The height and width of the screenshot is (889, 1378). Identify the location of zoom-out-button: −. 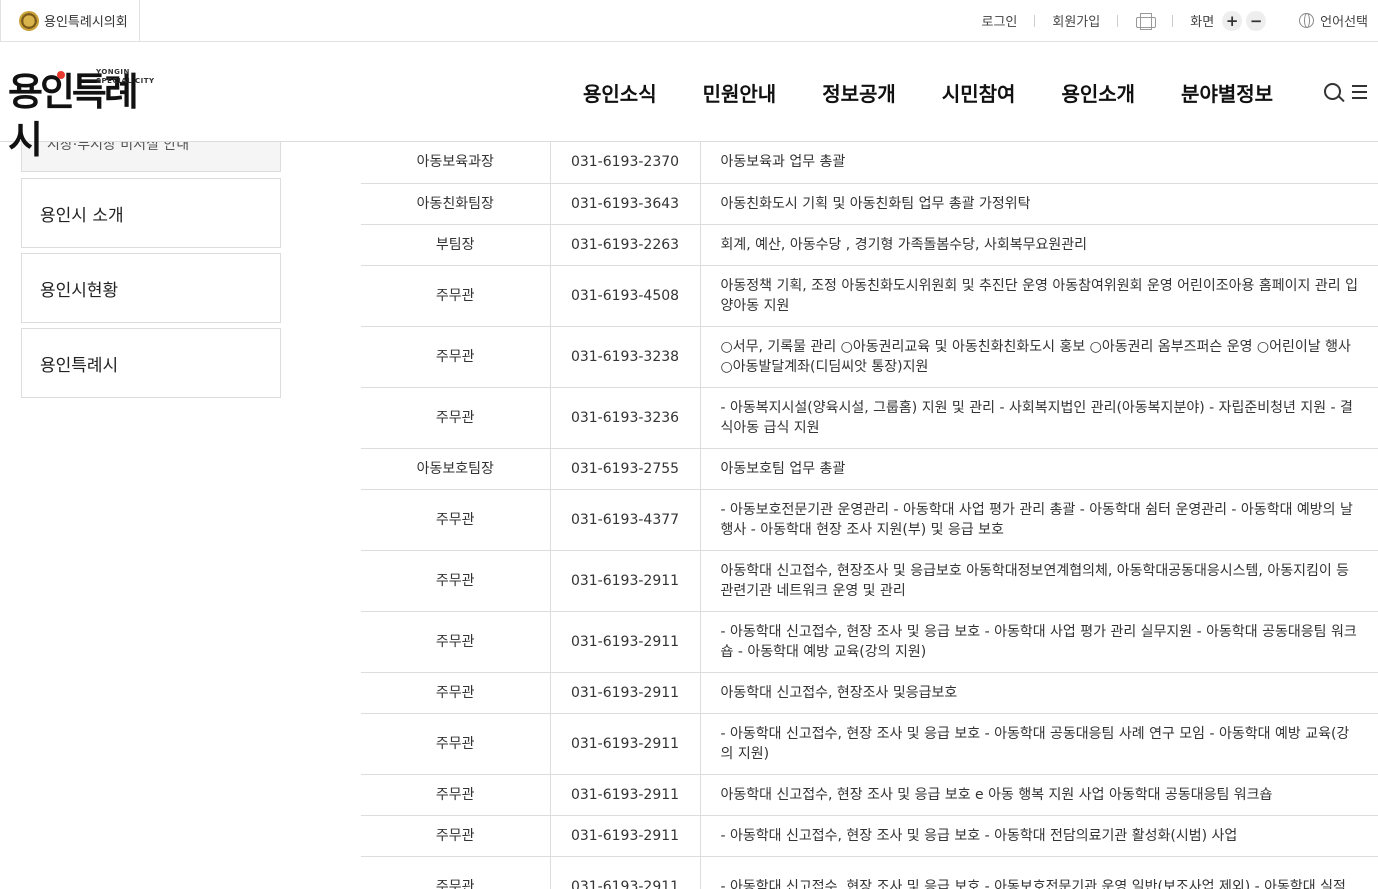
(1256, 20).